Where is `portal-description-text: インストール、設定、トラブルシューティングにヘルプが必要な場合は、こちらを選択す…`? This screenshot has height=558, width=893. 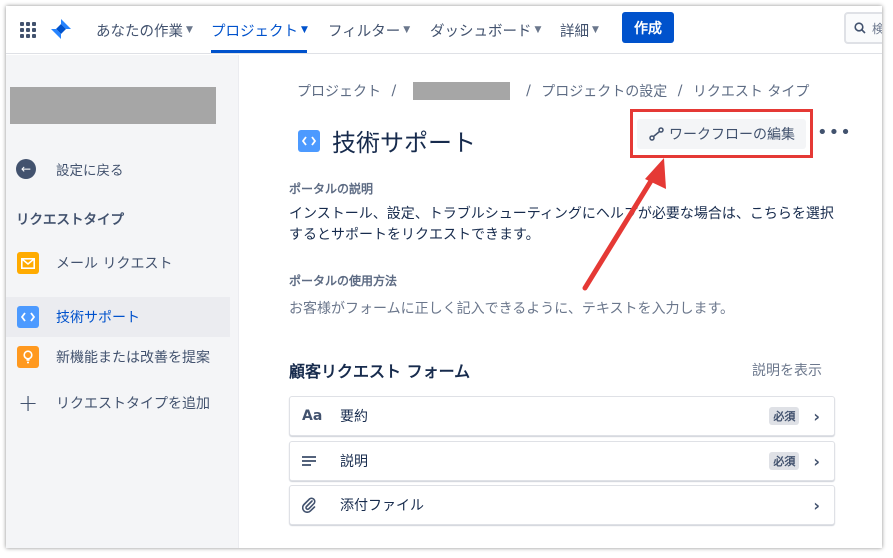
portal-description-text: インストール、設定、トラブルシューティングにヘルプが必要な場合は、こちらを選択す… is located at coordinates (564, 225).